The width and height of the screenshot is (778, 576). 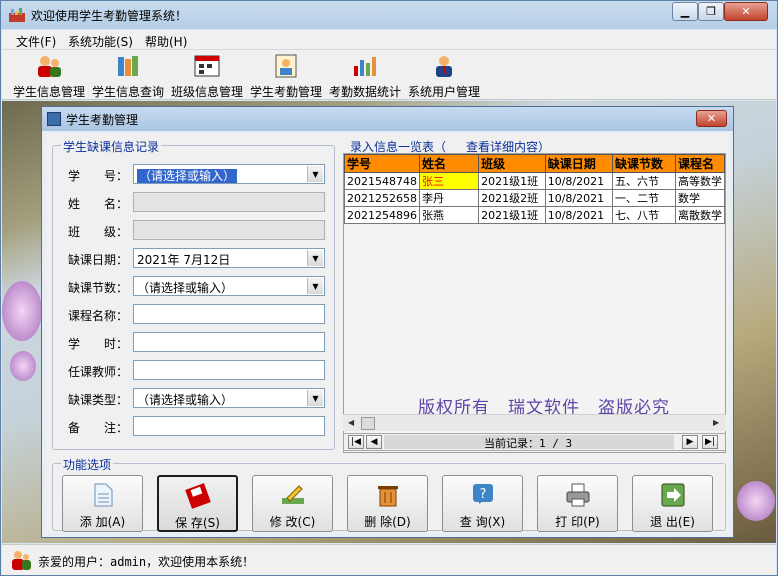 I want to click on table-cell: 张燕, so click(x=449, y=215).